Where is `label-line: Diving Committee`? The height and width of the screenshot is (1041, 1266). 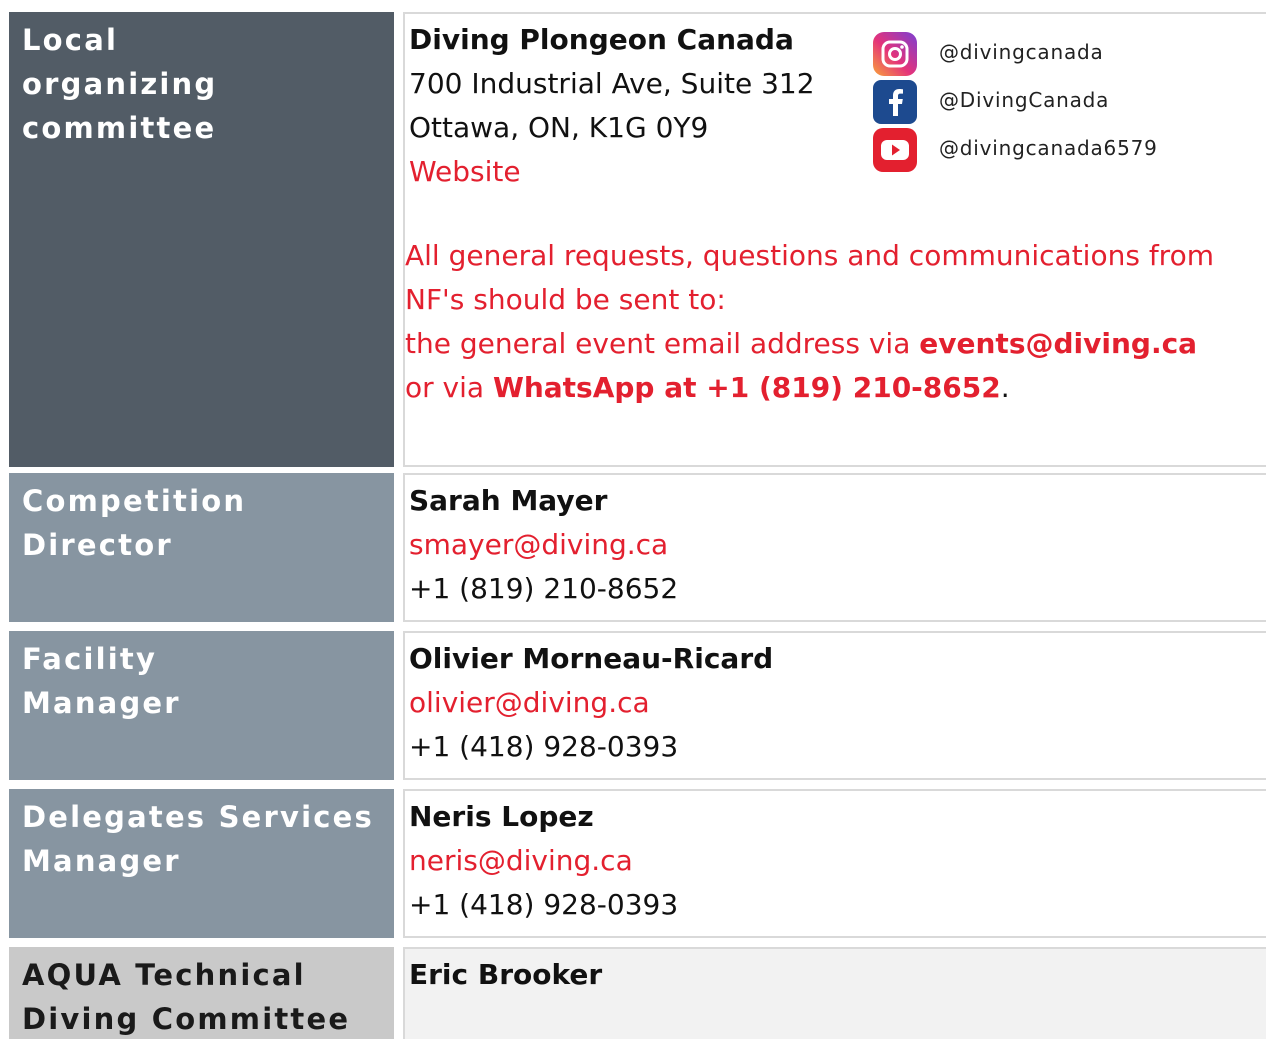
label-line: Diving Committee is located at coordinates (186, 1019).